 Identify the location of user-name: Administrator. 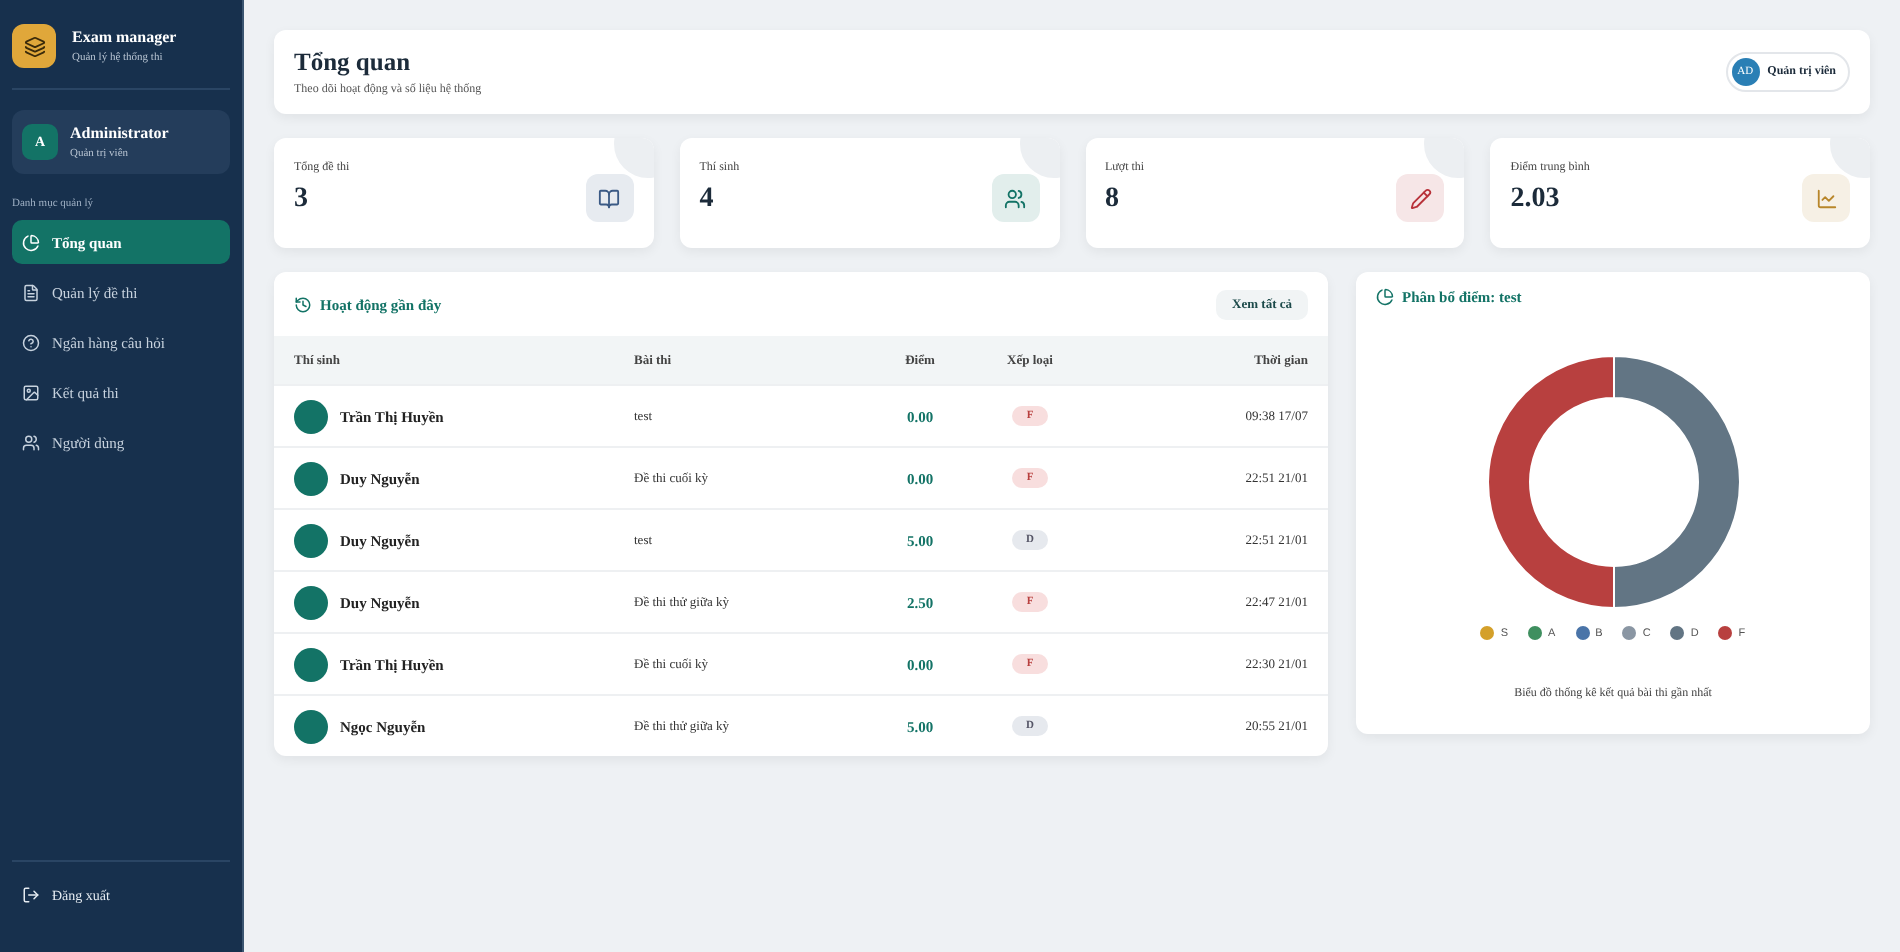
(119, 133).